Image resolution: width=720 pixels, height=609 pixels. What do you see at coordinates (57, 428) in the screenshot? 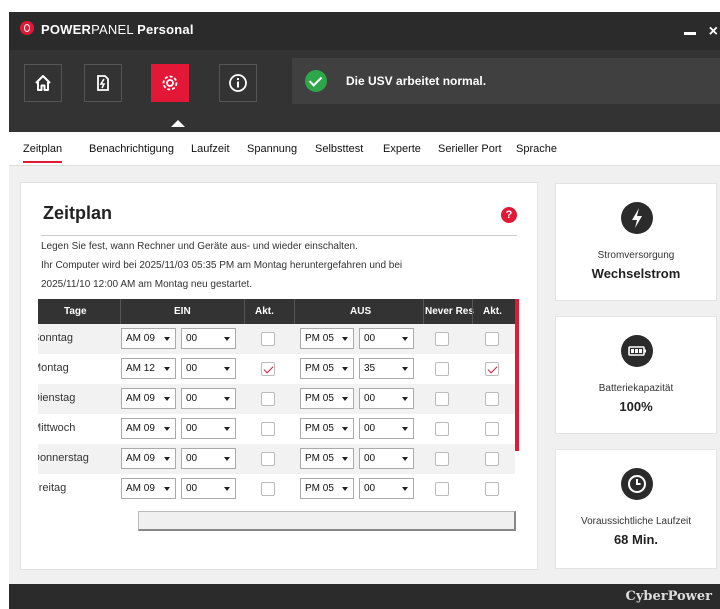
I see `day-label: Mittwoch` at bounding box center [57, 428].